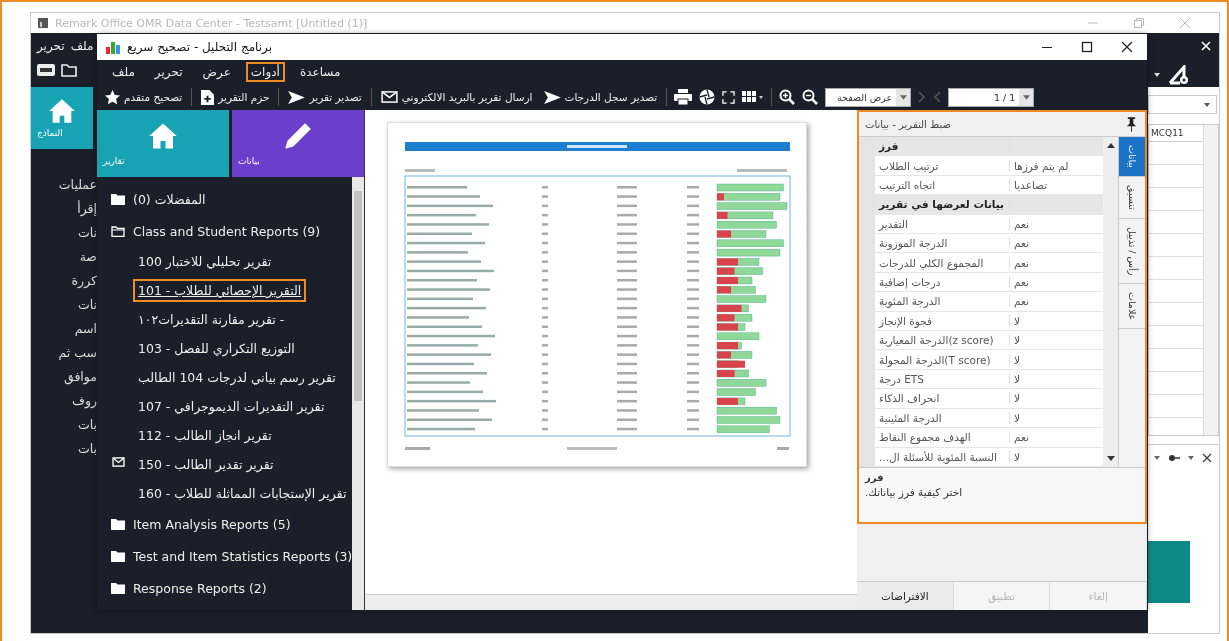 This screenshot has width=1229, height=641. I want to click on toolbar-button: تصدير سجل الدرجات, so click(600, 97).